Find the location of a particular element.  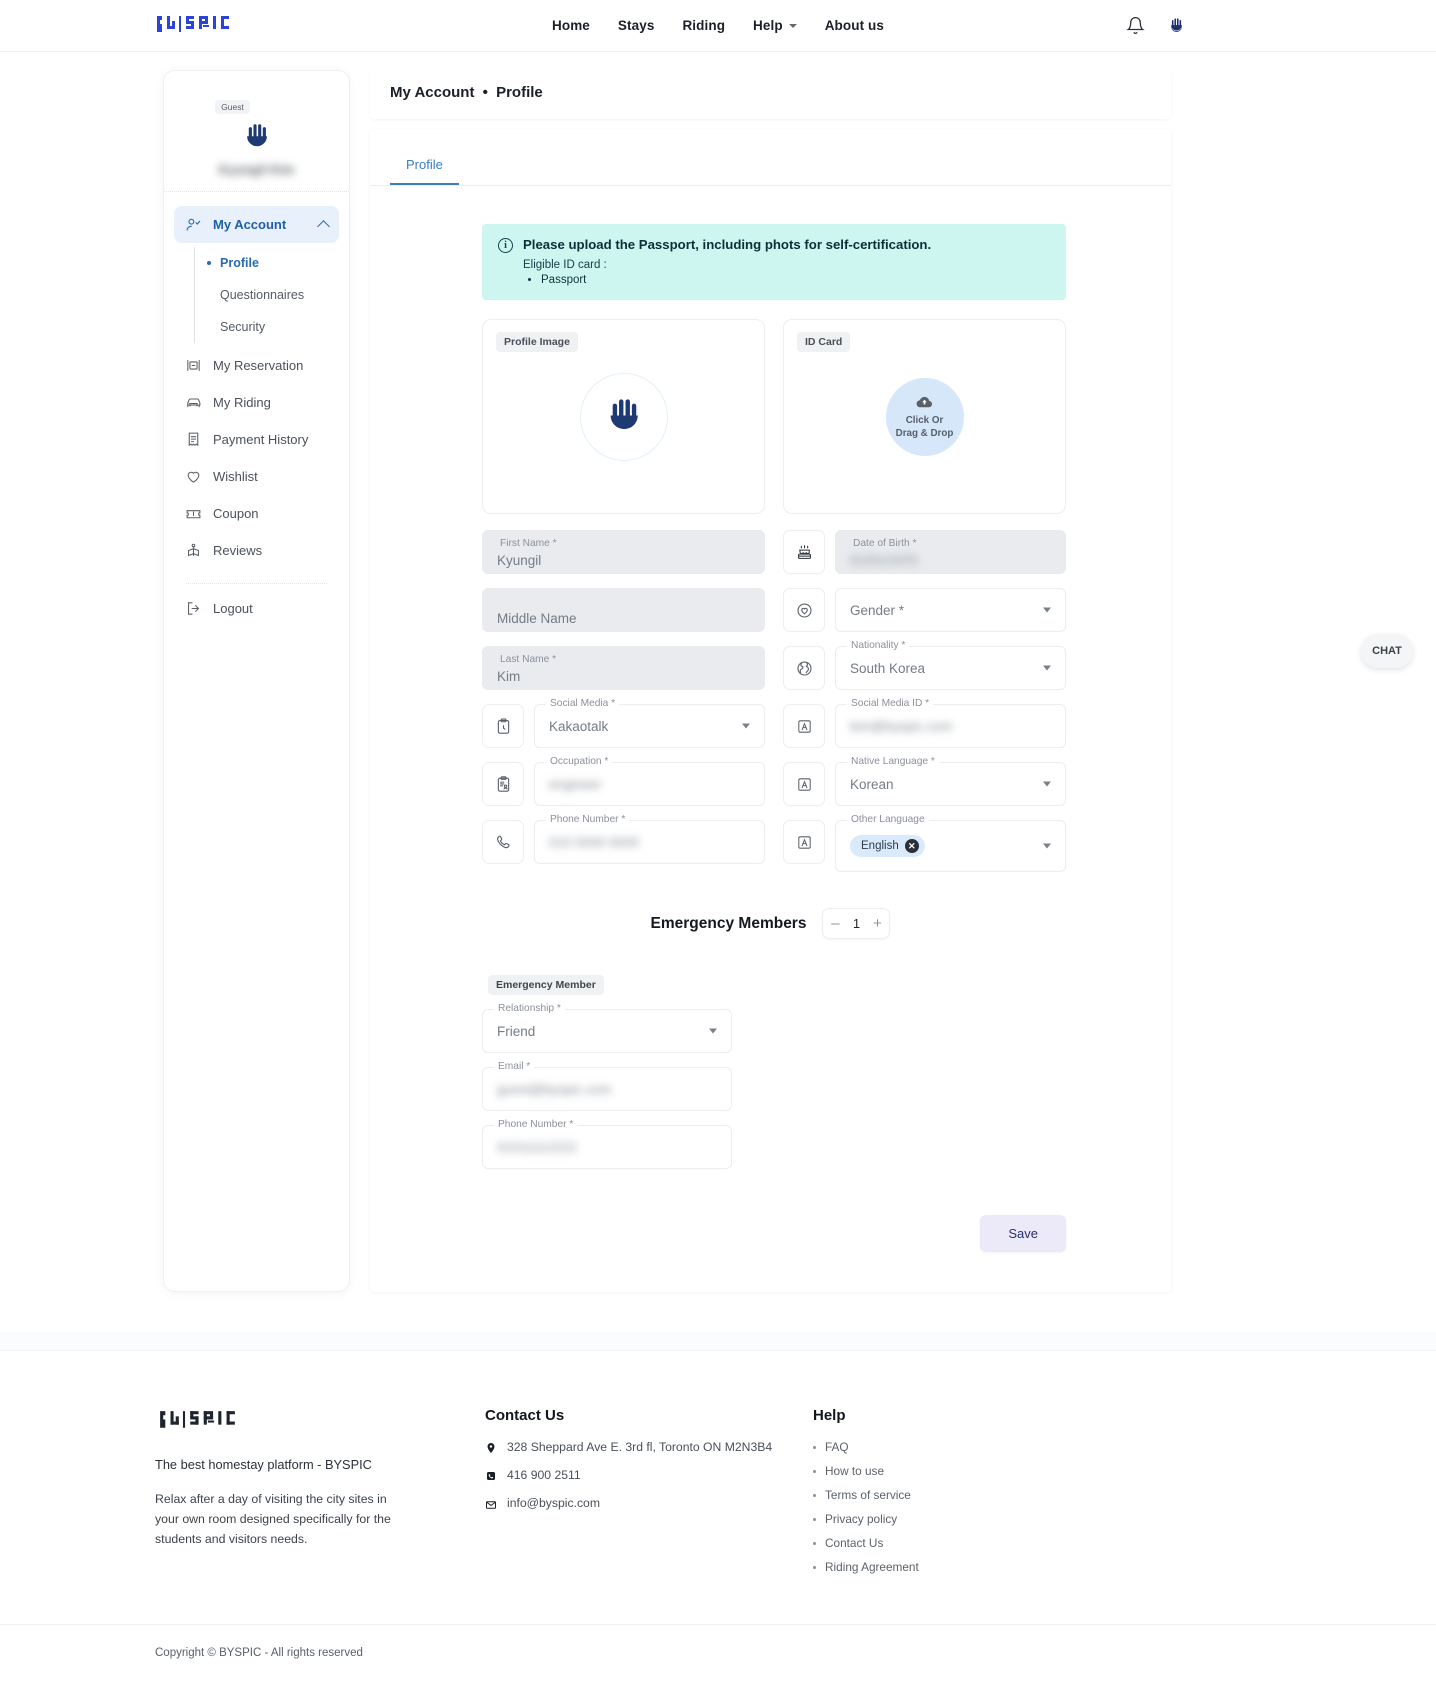

gender-placeholder: Gender * is located at coordinates (877, 610).